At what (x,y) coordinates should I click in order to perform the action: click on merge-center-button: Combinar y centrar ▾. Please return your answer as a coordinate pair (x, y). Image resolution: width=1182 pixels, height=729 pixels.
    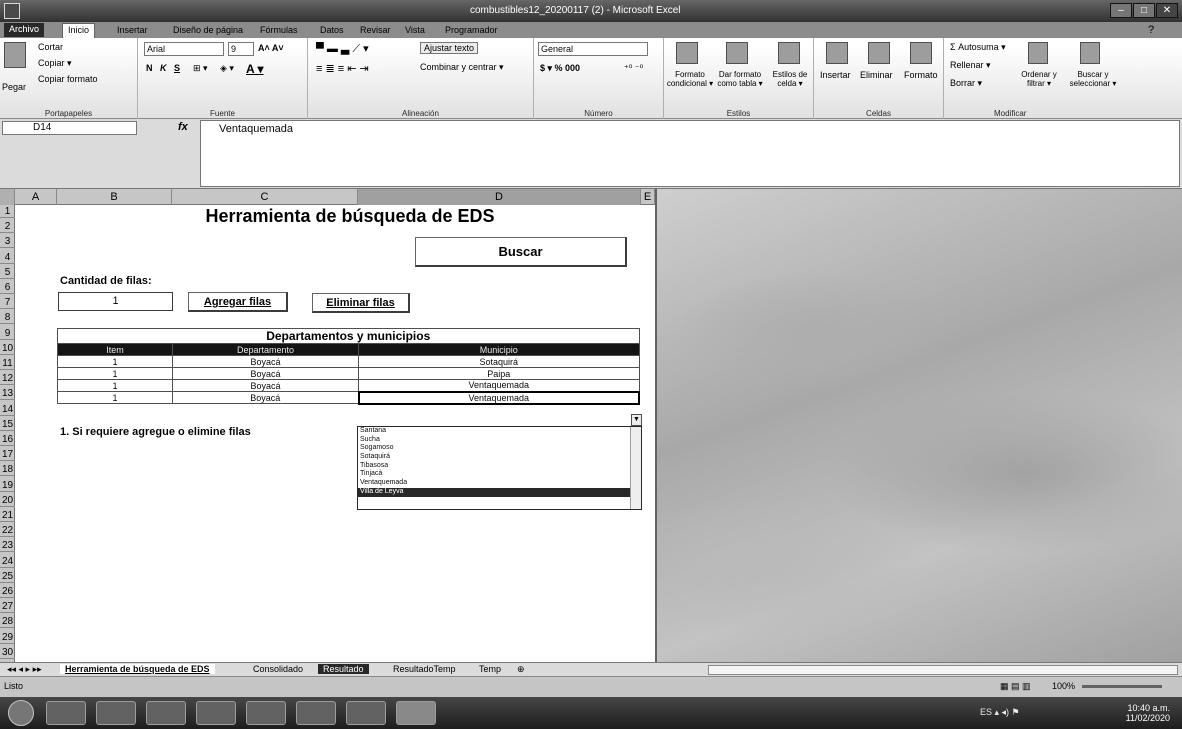
    Looking at the image, I should click on (462, 67).